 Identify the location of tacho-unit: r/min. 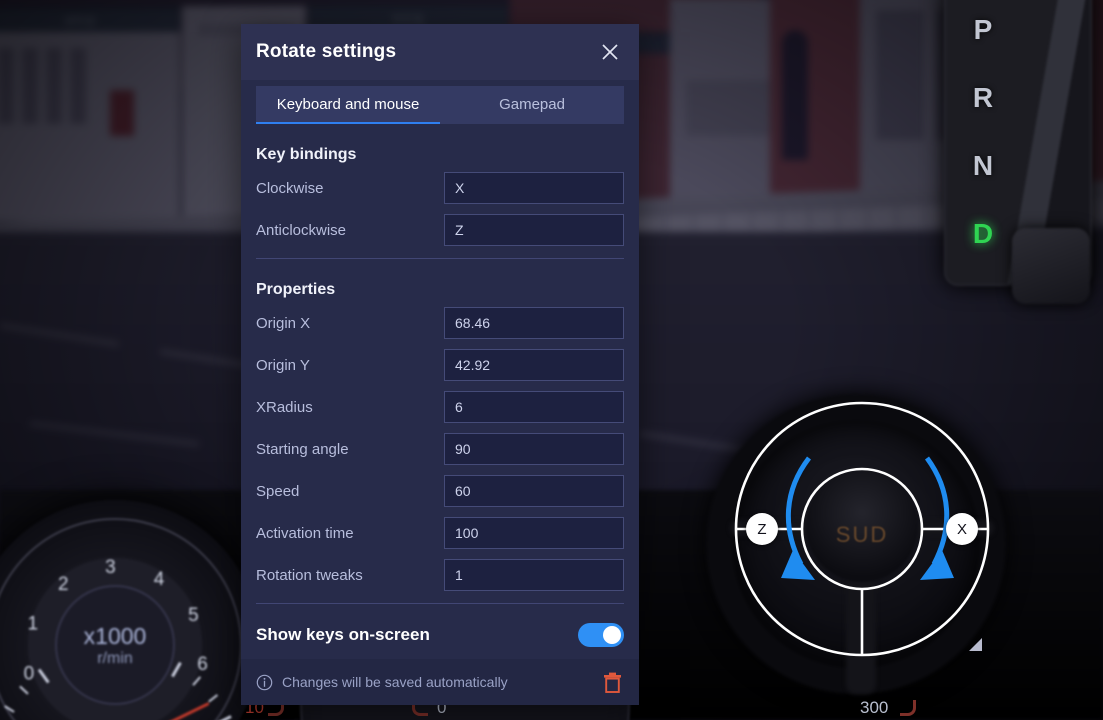
(115, 658).